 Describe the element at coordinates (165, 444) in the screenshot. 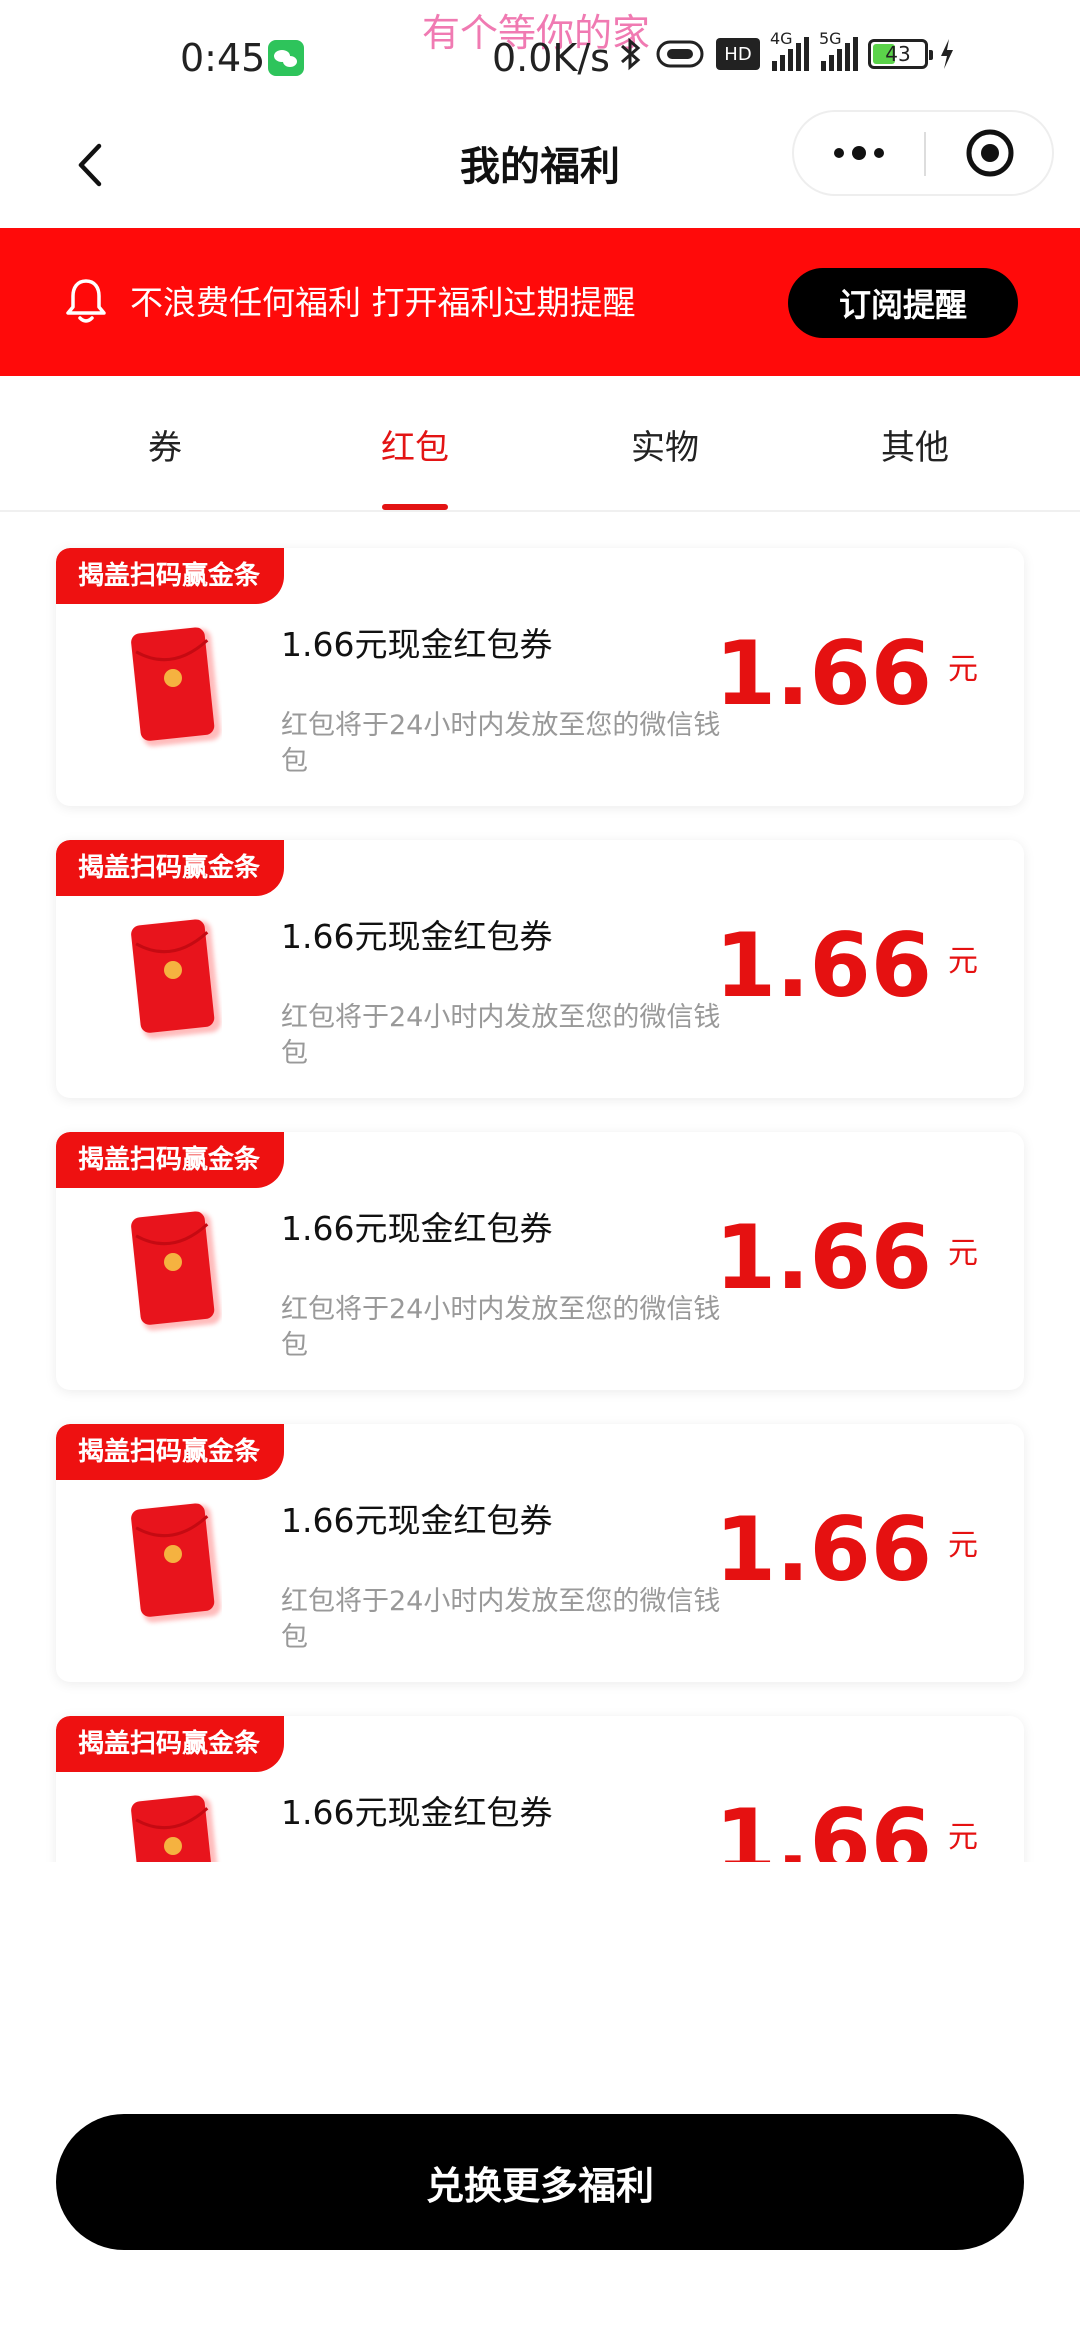

I see `tab-coupon: 券` at that location.